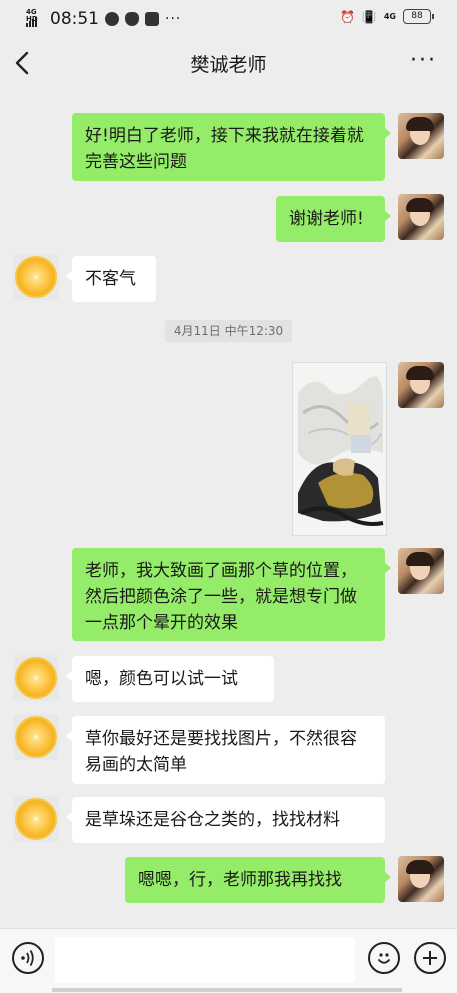 The height and width of the screenshot is (993, 457). I want to click on emoji-icon, so click(384, 958).